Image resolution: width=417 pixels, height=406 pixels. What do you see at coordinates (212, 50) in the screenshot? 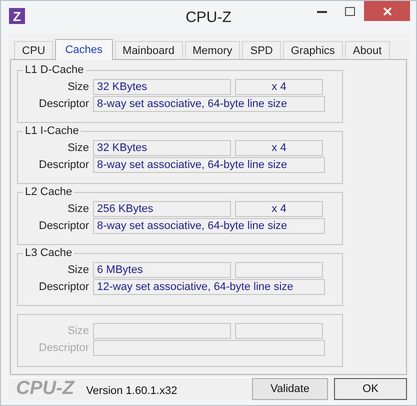
I see `tab: Memory` at bounding box center [212, 50].